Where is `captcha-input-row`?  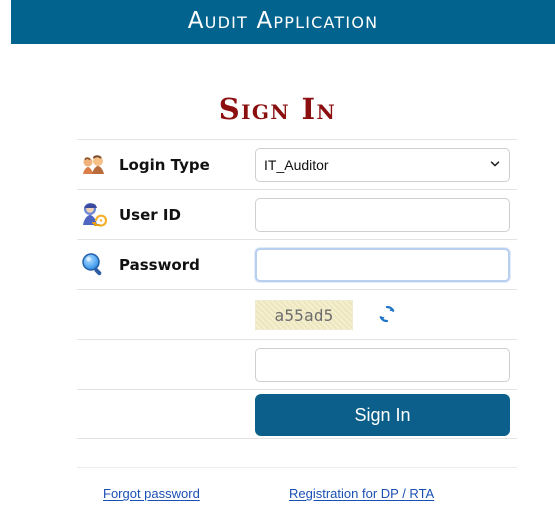 captcha-input-row is located at coordinates (297, 364).